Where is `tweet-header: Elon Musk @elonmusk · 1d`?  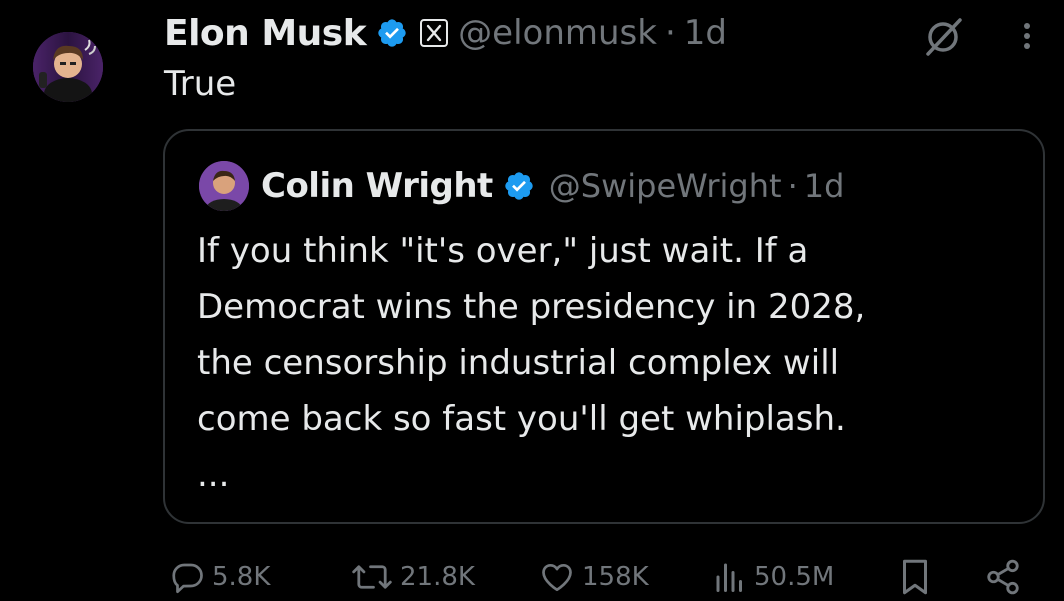 tweet-header: Elon Musk @elonmusk · 1d is located at coordinates (445, 33).